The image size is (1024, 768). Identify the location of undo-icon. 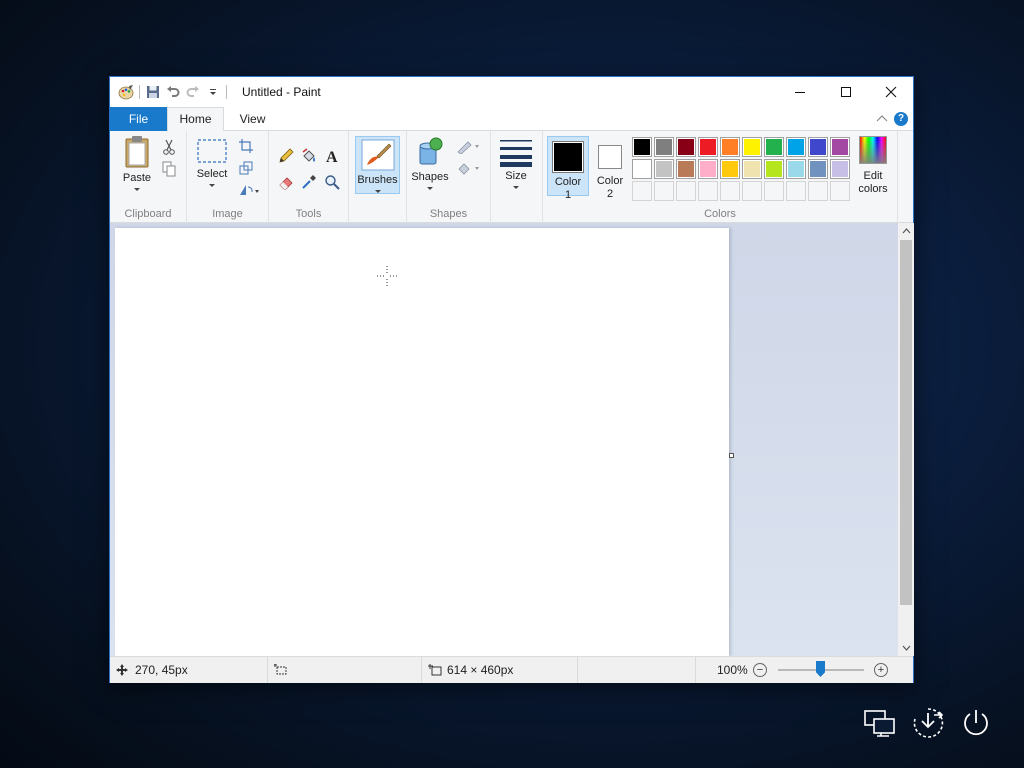
(173, 92).